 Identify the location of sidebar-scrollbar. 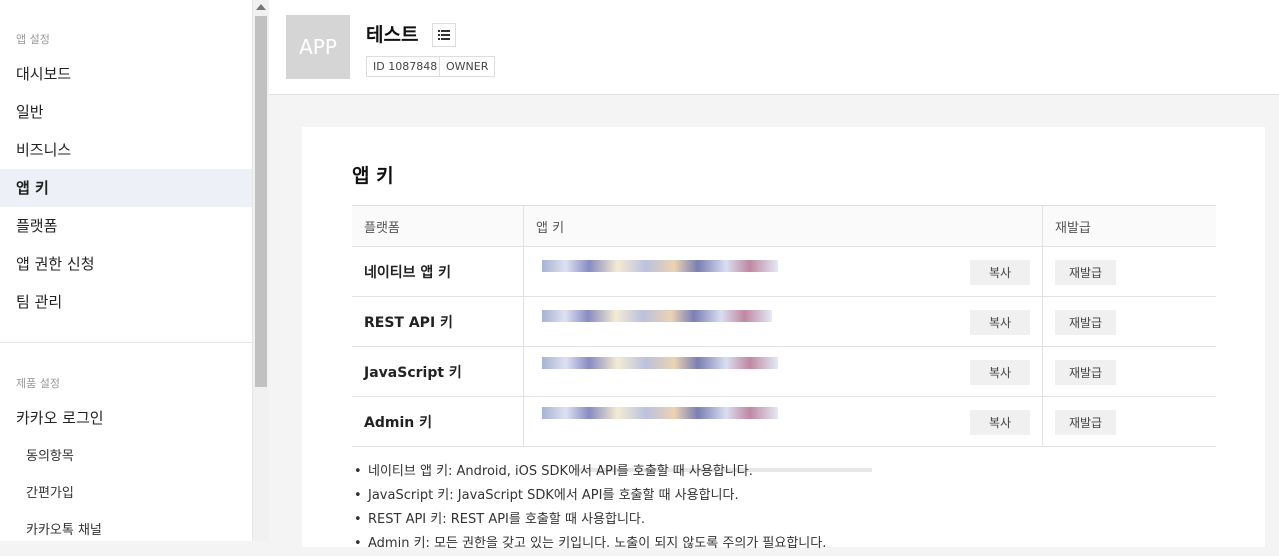
(261, 270).